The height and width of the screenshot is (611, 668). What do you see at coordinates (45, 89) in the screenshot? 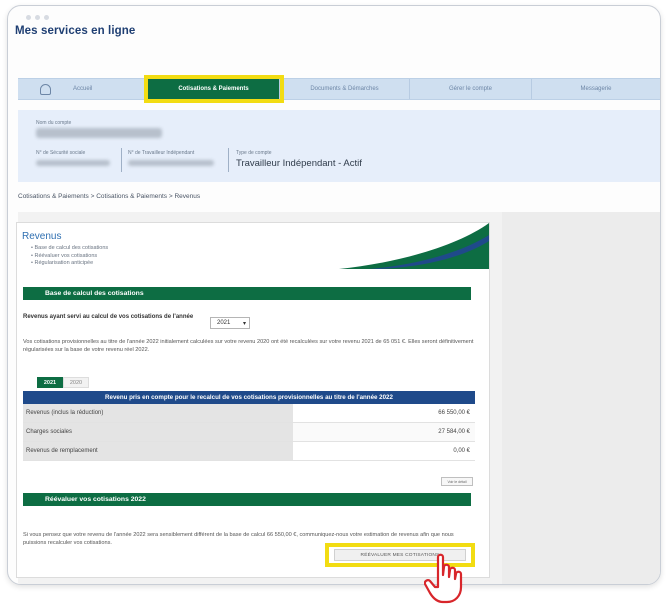
I see `home-icon` at bounding box center [45, 89].